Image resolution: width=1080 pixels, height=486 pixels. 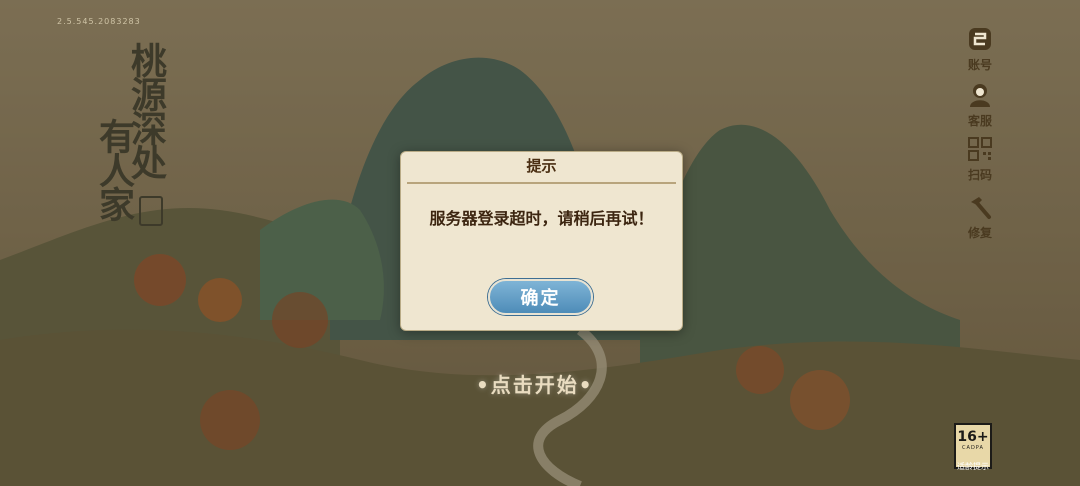 What do you see at coordinates (541, 218) in the screenshot?
I see `dialog-message: 服务器登录超时，请稍后再试！` at bounding box center [541, 218].